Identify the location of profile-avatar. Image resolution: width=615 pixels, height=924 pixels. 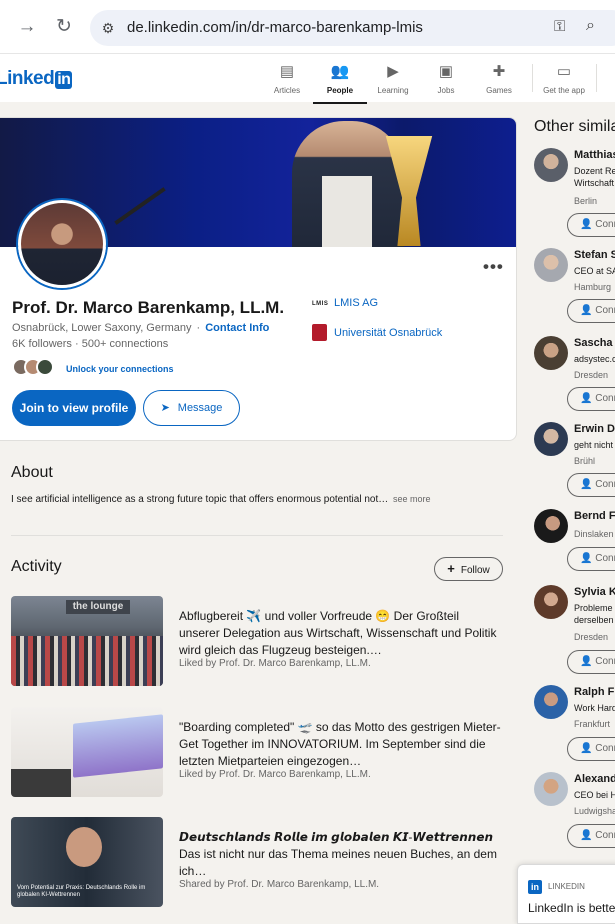
(62, 244).